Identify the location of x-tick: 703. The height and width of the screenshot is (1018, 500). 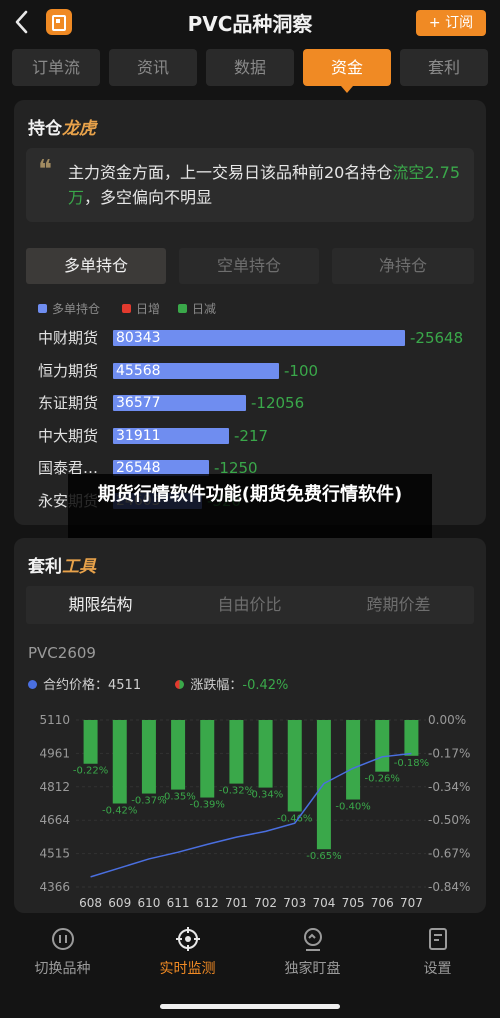
(294, 903).